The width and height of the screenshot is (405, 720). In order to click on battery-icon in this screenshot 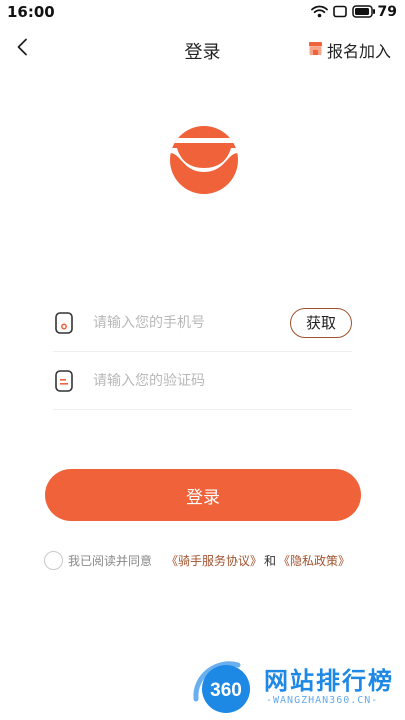, I will do `click(363, 12)`.